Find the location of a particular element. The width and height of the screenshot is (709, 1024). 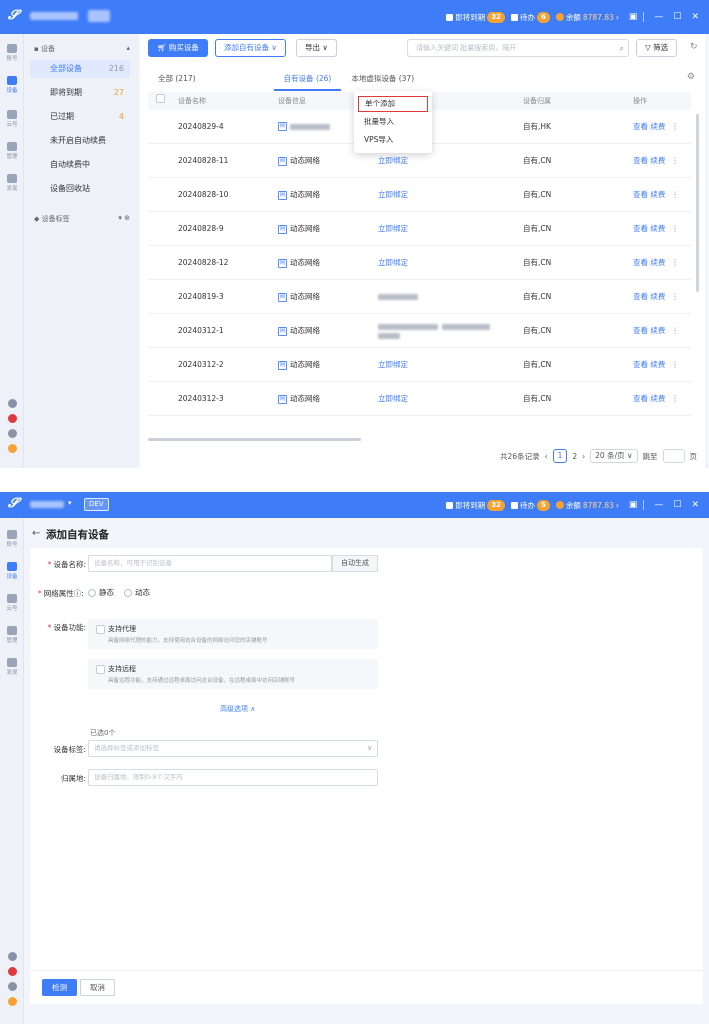

filter-button: ▽ 筛选 is located at coordinates (657, 48).